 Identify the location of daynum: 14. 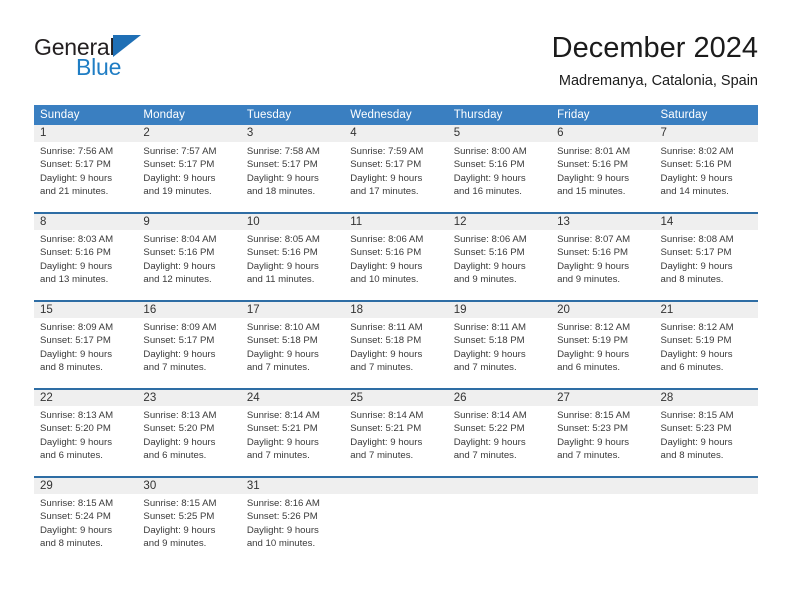
(706, 221).